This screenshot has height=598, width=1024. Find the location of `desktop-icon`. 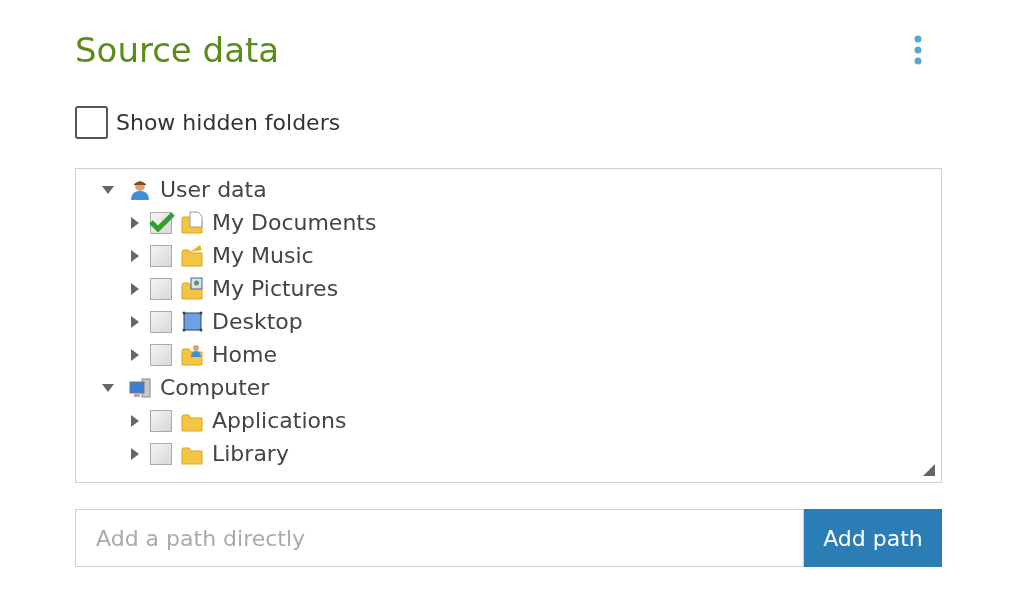

desktop-icon is located at coordinates (192, 321).